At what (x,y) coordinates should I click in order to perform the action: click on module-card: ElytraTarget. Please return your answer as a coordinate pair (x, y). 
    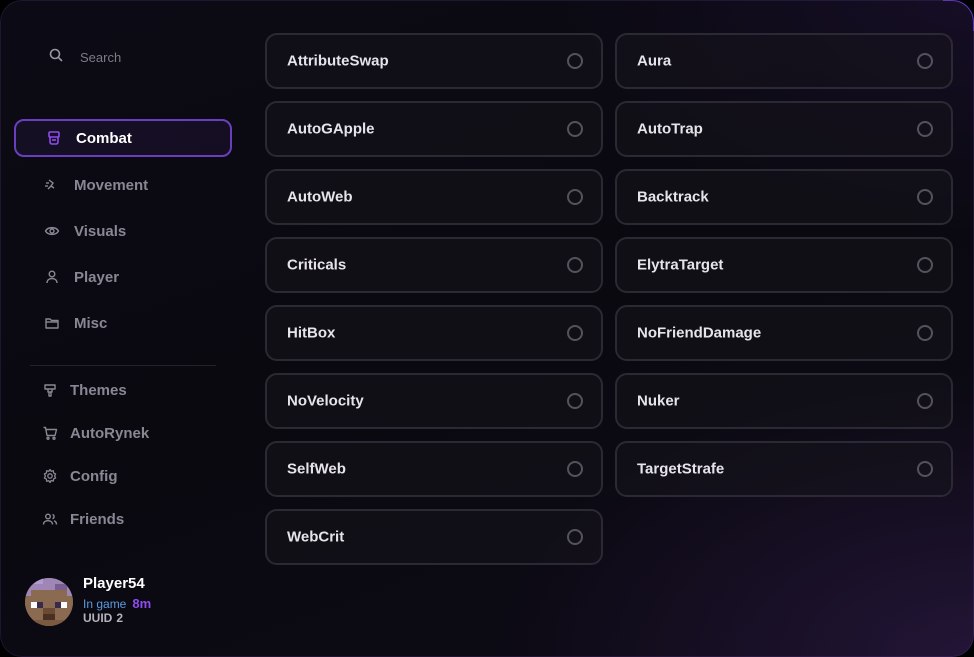
    Looking at the image, I should click on (784, 265).